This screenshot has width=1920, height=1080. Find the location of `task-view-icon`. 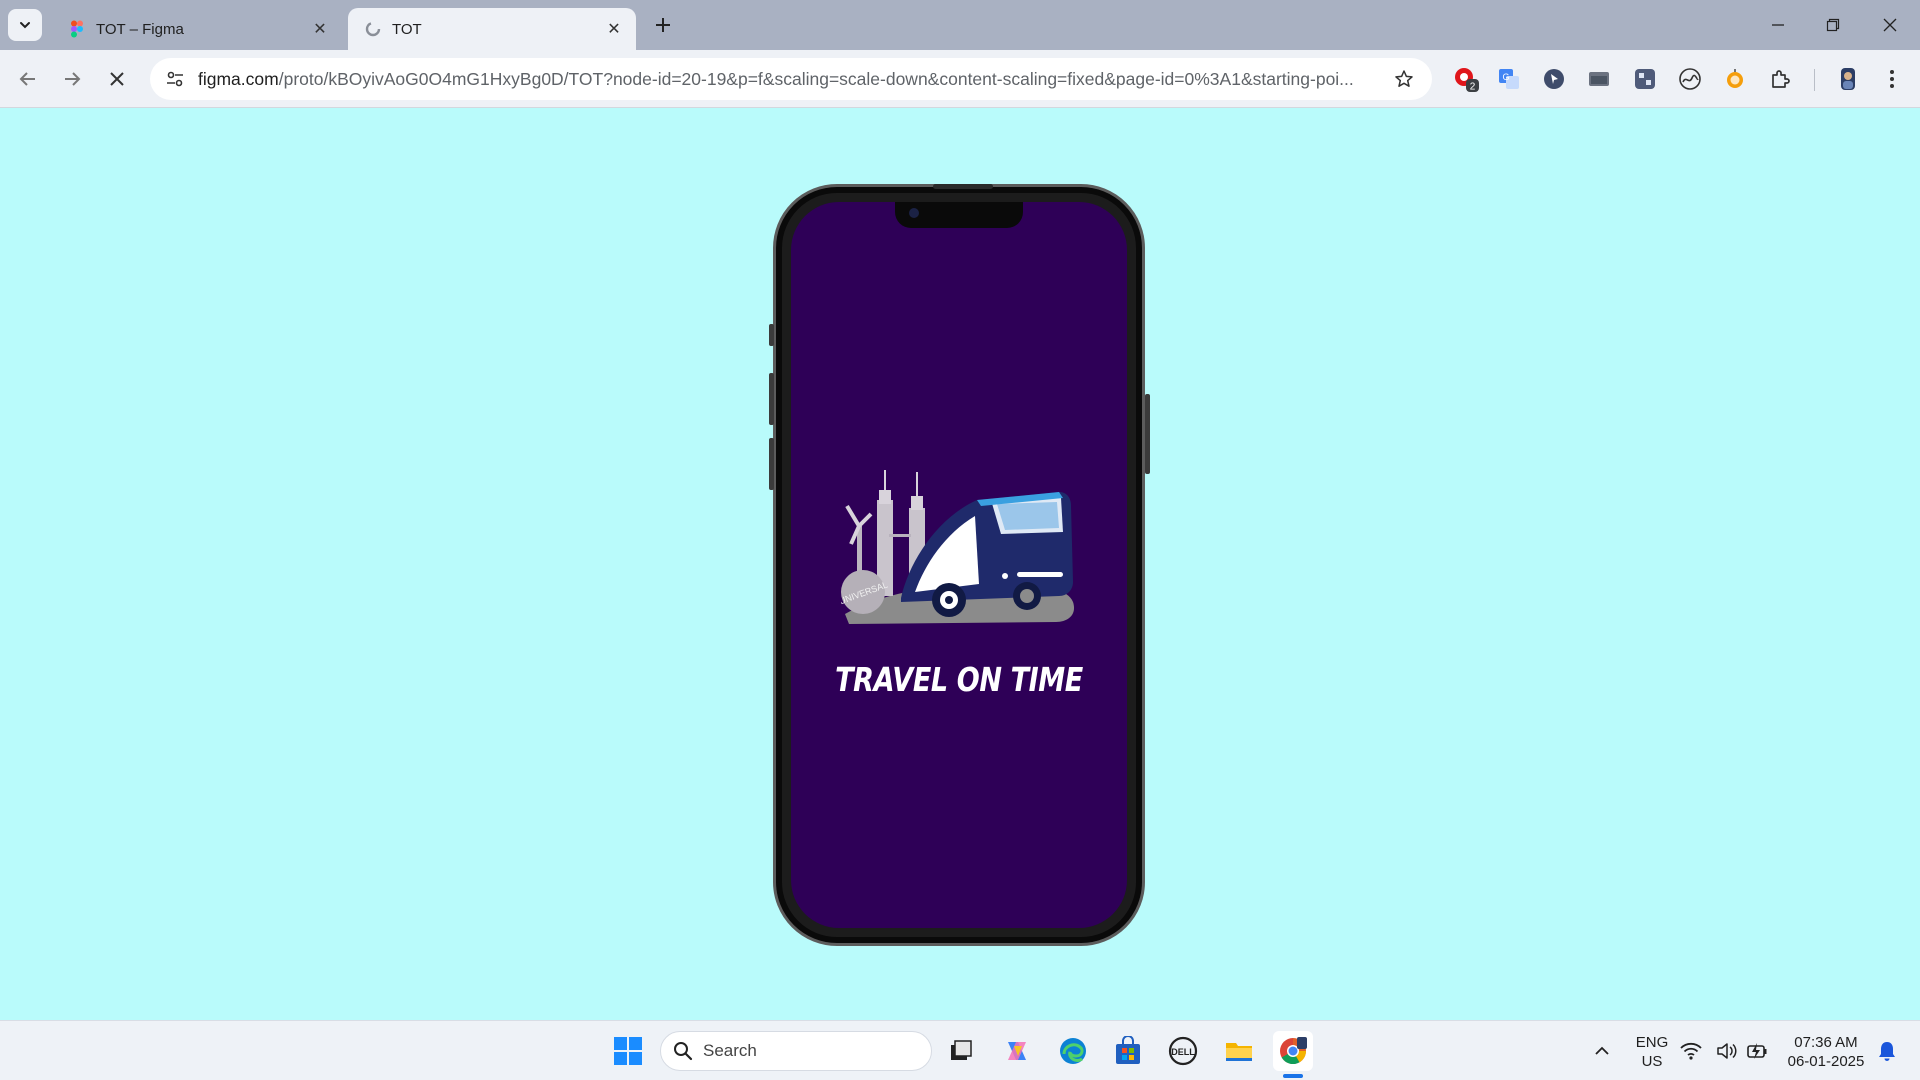

task-view-icon is located at coordinates (961, 1051).